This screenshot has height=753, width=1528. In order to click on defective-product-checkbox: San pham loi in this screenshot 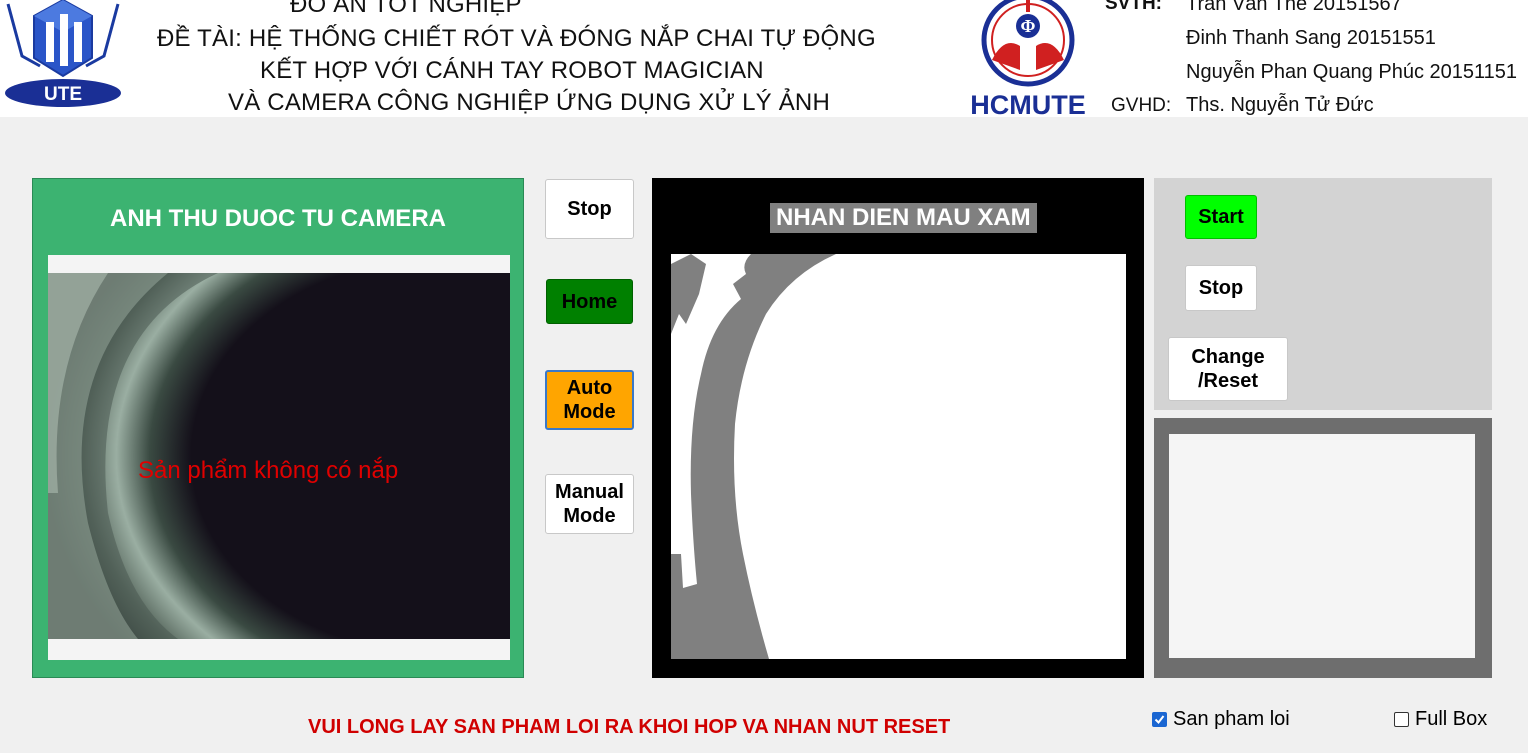, I will do `click(1221, 719)`.